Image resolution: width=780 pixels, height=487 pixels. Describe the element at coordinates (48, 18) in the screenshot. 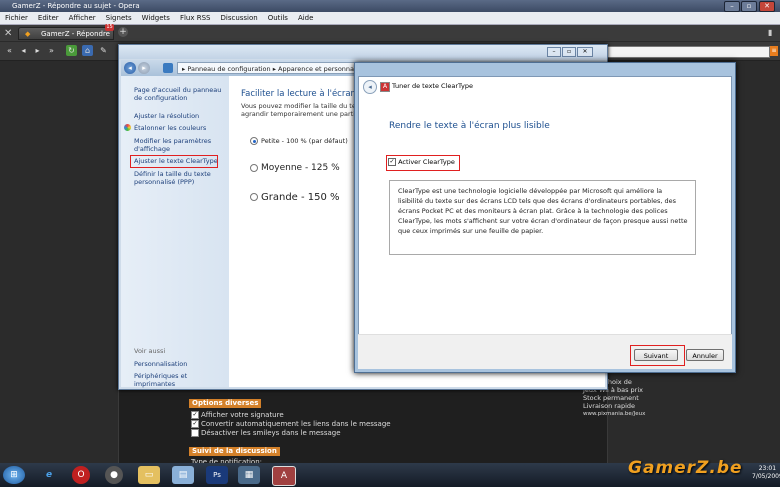

I see `menu-editer: Editer` at that location.